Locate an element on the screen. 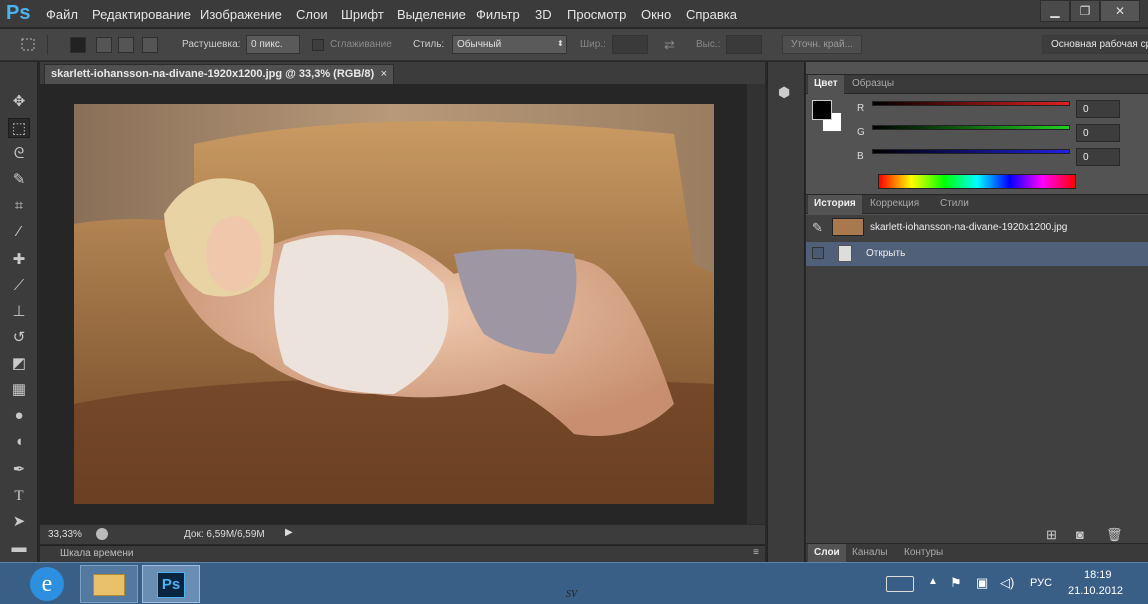  foreground-swatch is located at coordinates (822, 110).